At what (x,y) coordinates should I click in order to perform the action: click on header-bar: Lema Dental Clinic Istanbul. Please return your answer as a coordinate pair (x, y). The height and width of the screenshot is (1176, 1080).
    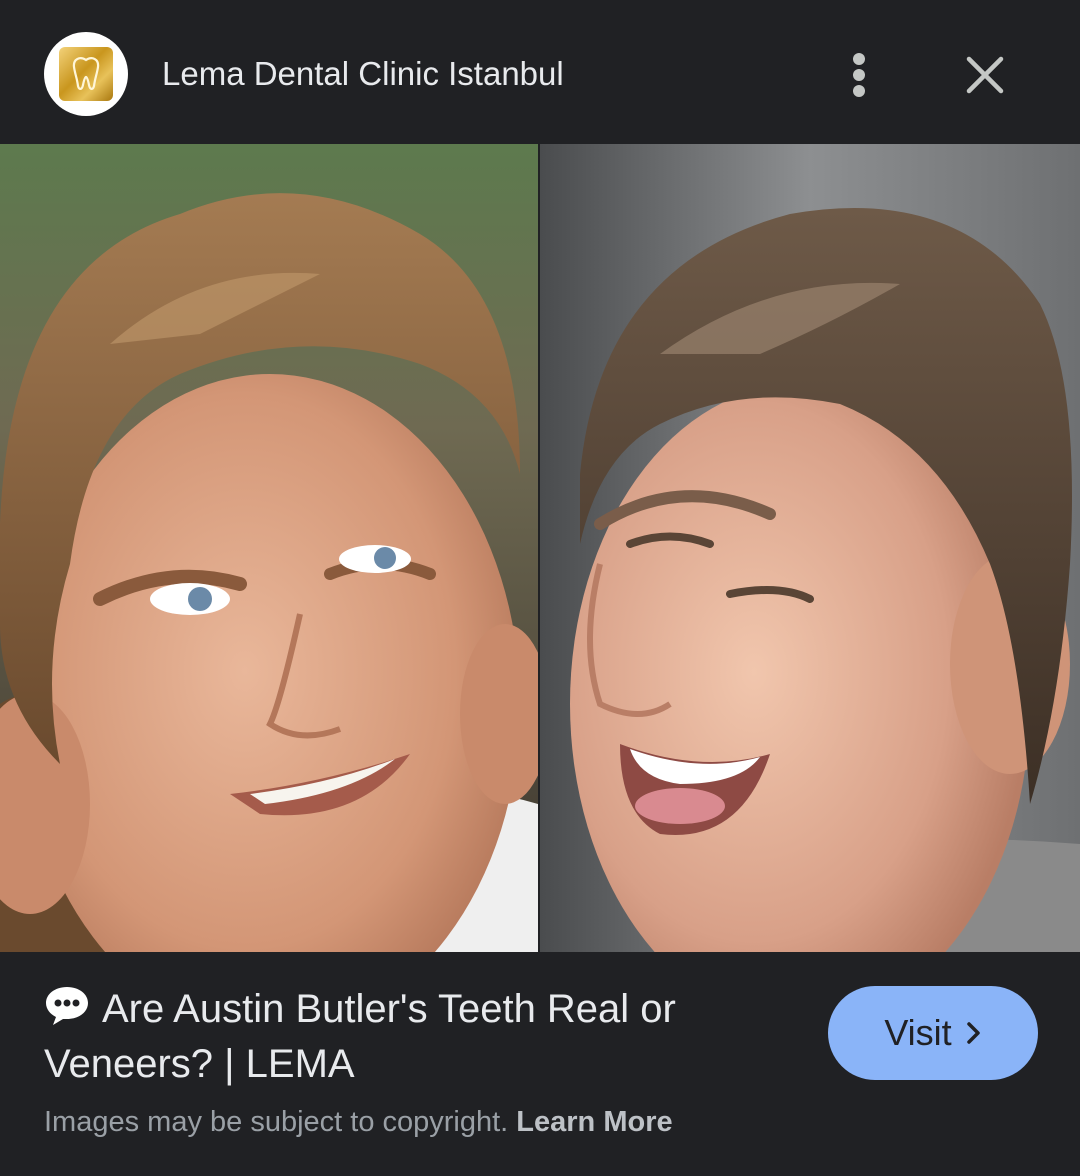
    Looking at the image, I should click on (540, 72).